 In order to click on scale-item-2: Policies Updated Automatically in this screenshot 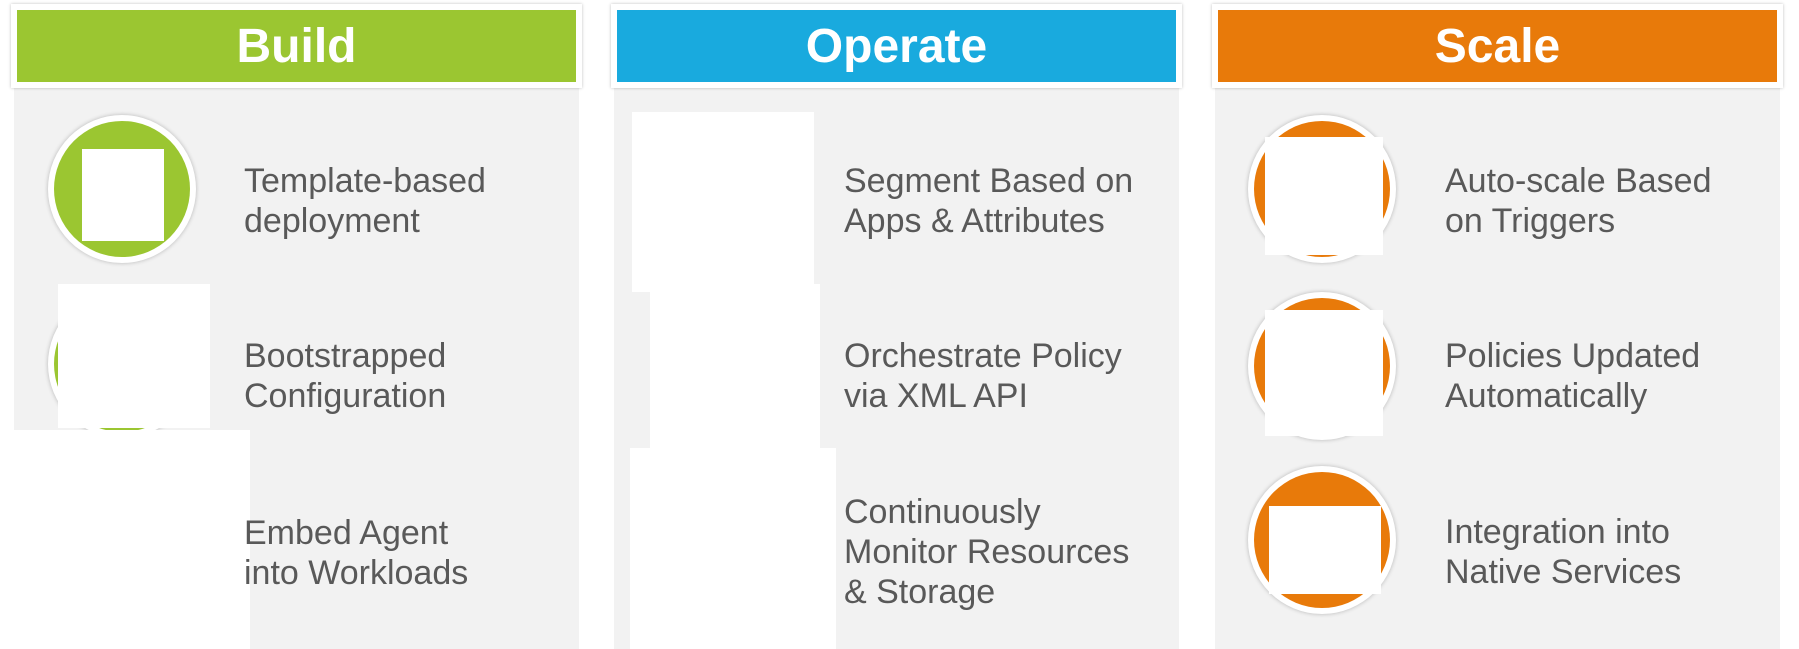, I will do `click(1497, 377)`.